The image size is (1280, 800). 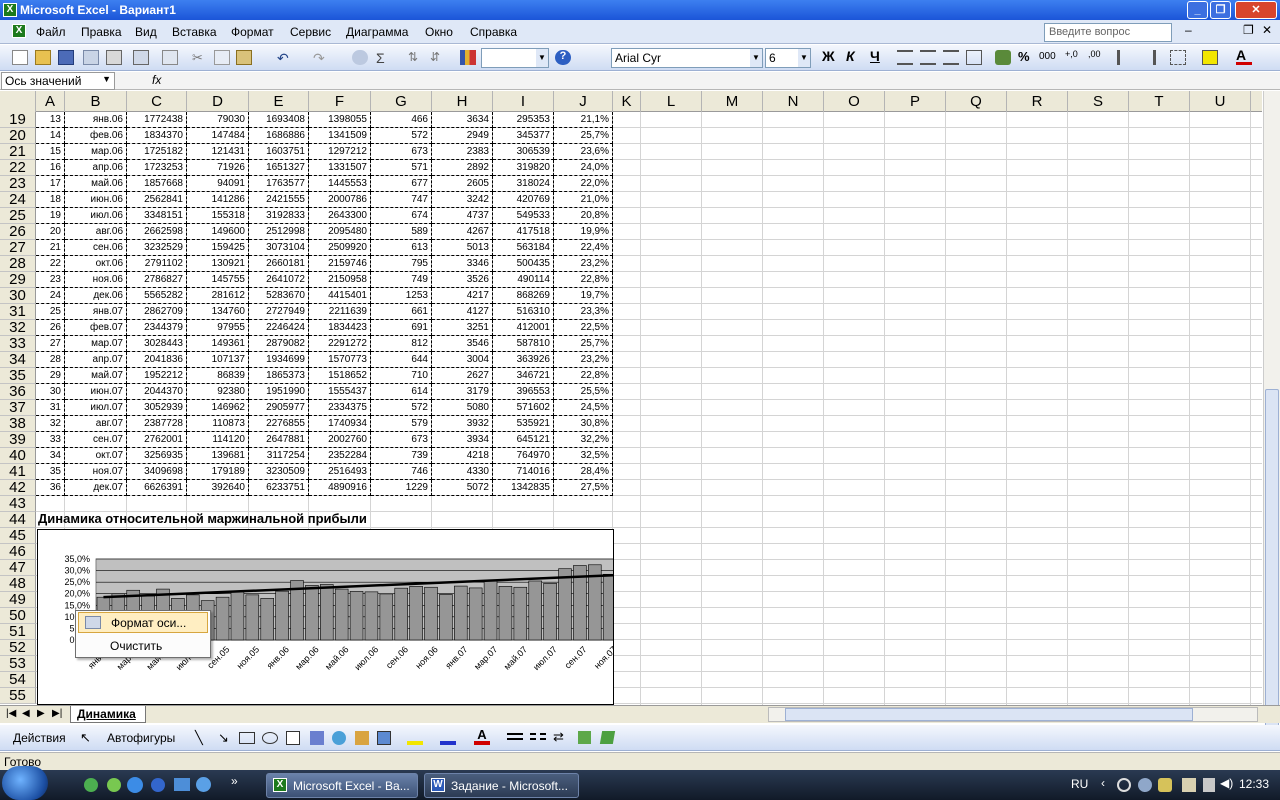 What do you see at coordinates (279, 120) in the screenshot?
I see `cell: 1693408` at bounding box center [279, 120].